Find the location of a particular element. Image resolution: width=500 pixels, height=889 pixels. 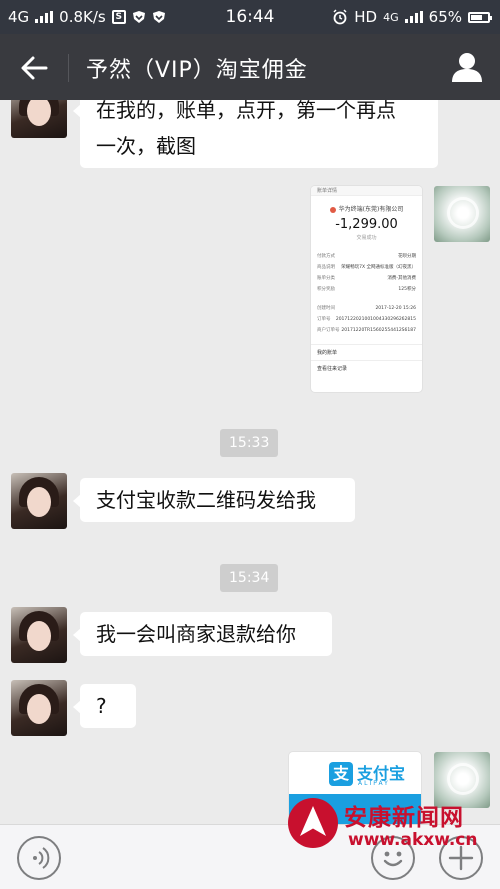

screenshot-row: 商品说明 荣耀畅玩7X 全网通标准版（幻夜黑） is located at coordinates (366, 267).